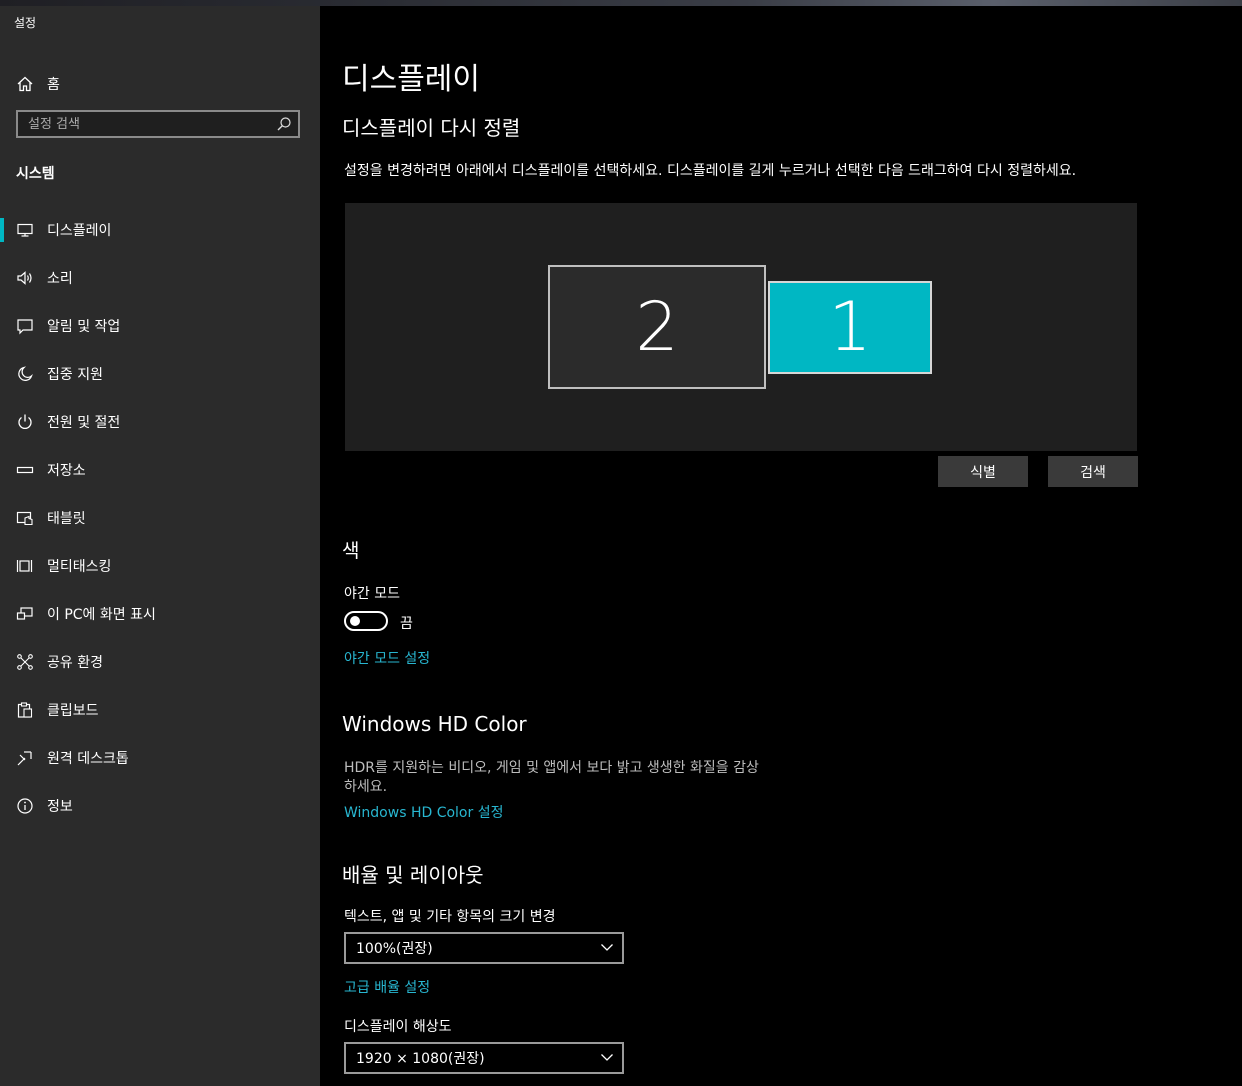 Image resolution: width=1242 pixels, height=1086 pixels. What do you see at coordinates (160, 806) in the screenshot?
I see `sidebar-item-about: 정보` at bounding box center [160, 806].